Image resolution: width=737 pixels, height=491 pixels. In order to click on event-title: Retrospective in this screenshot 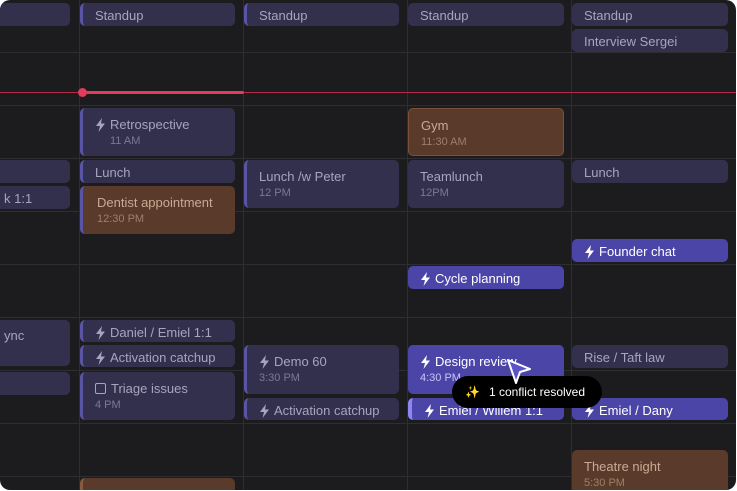, I will do `click(161, 124)`.